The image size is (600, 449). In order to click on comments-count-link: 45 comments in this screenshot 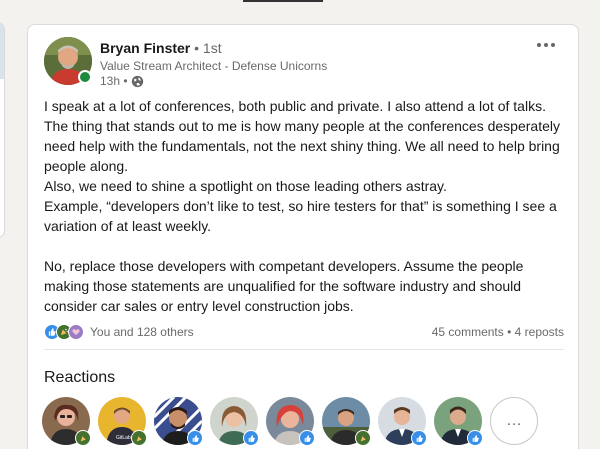, I will do `click(468, 332)`.